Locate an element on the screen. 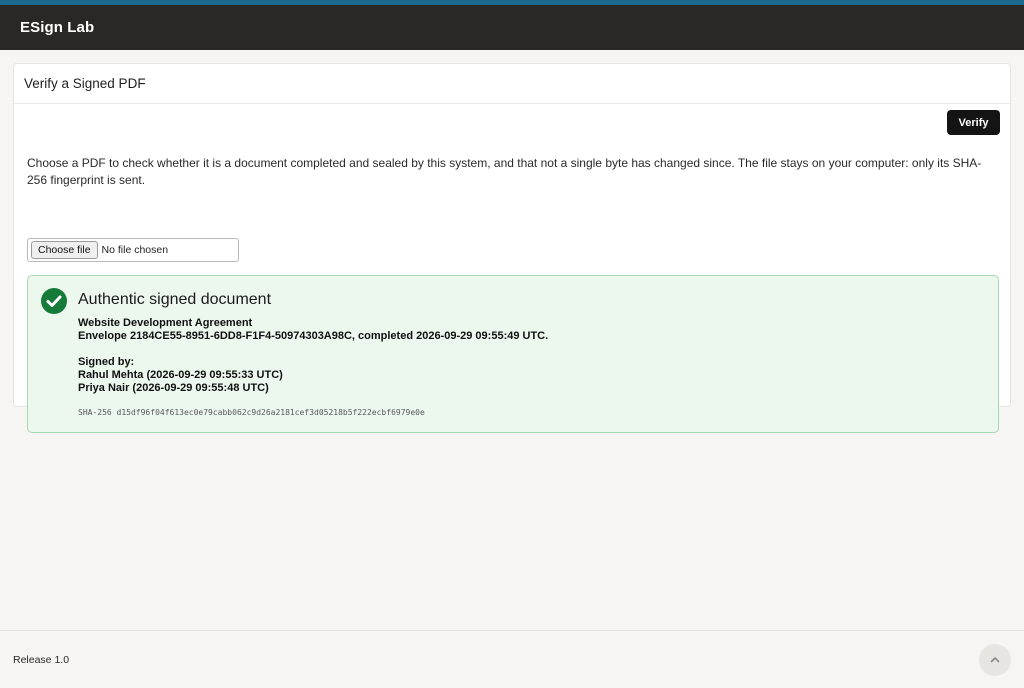  chevron-up-icon is located at coordinates (995, 660).